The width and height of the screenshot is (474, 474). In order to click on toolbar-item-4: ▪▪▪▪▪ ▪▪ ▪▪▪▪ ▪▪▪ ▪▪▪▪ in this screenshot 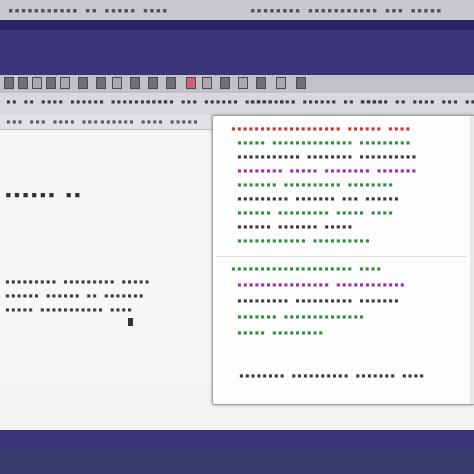, I will do `click(417, 101)`.